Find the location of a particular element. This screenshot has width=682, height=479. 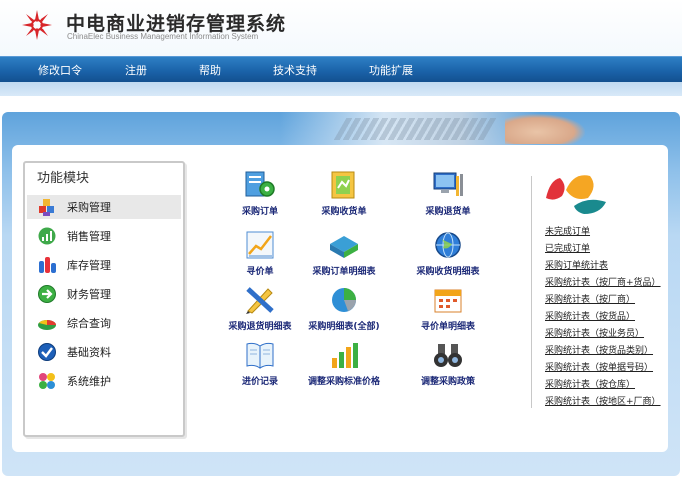

inventory-bars-icon is located at coordinates (47, 265).